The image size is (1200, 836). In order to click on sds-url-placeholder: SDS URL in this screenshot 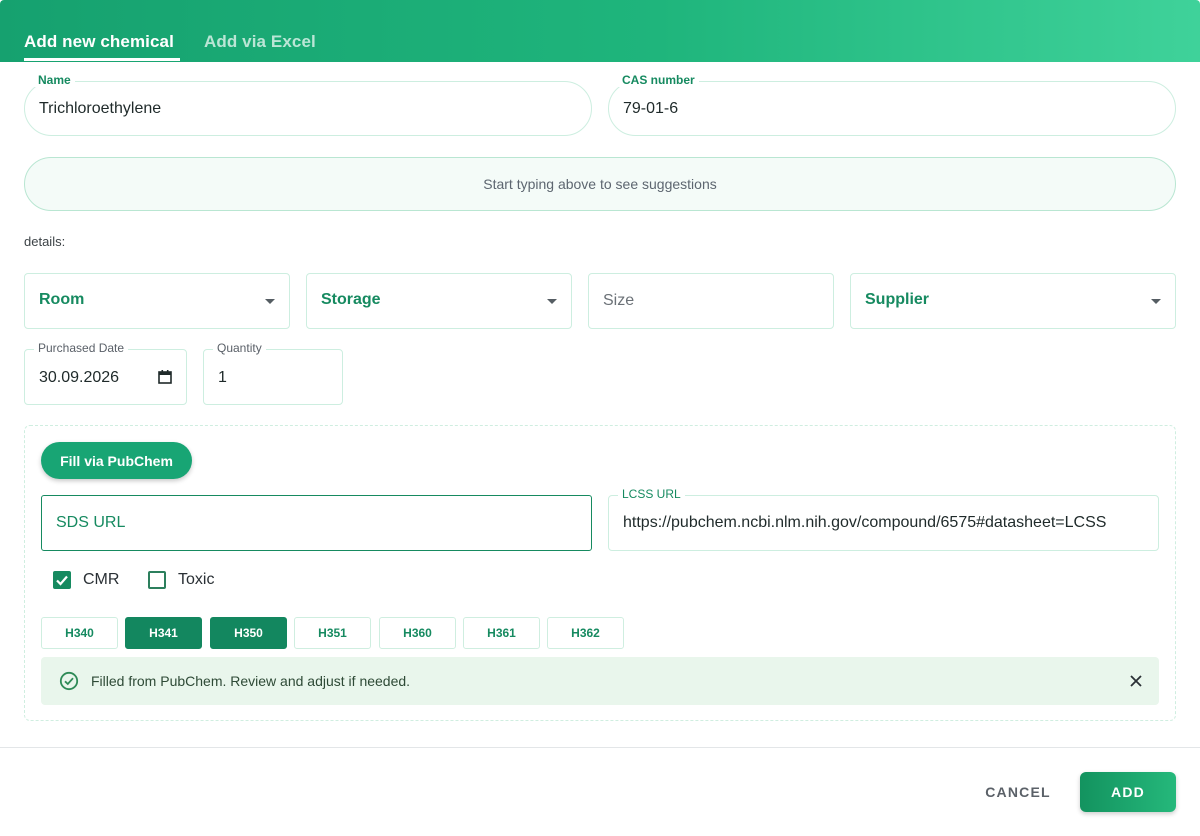, I will do `click(91, 522)`.